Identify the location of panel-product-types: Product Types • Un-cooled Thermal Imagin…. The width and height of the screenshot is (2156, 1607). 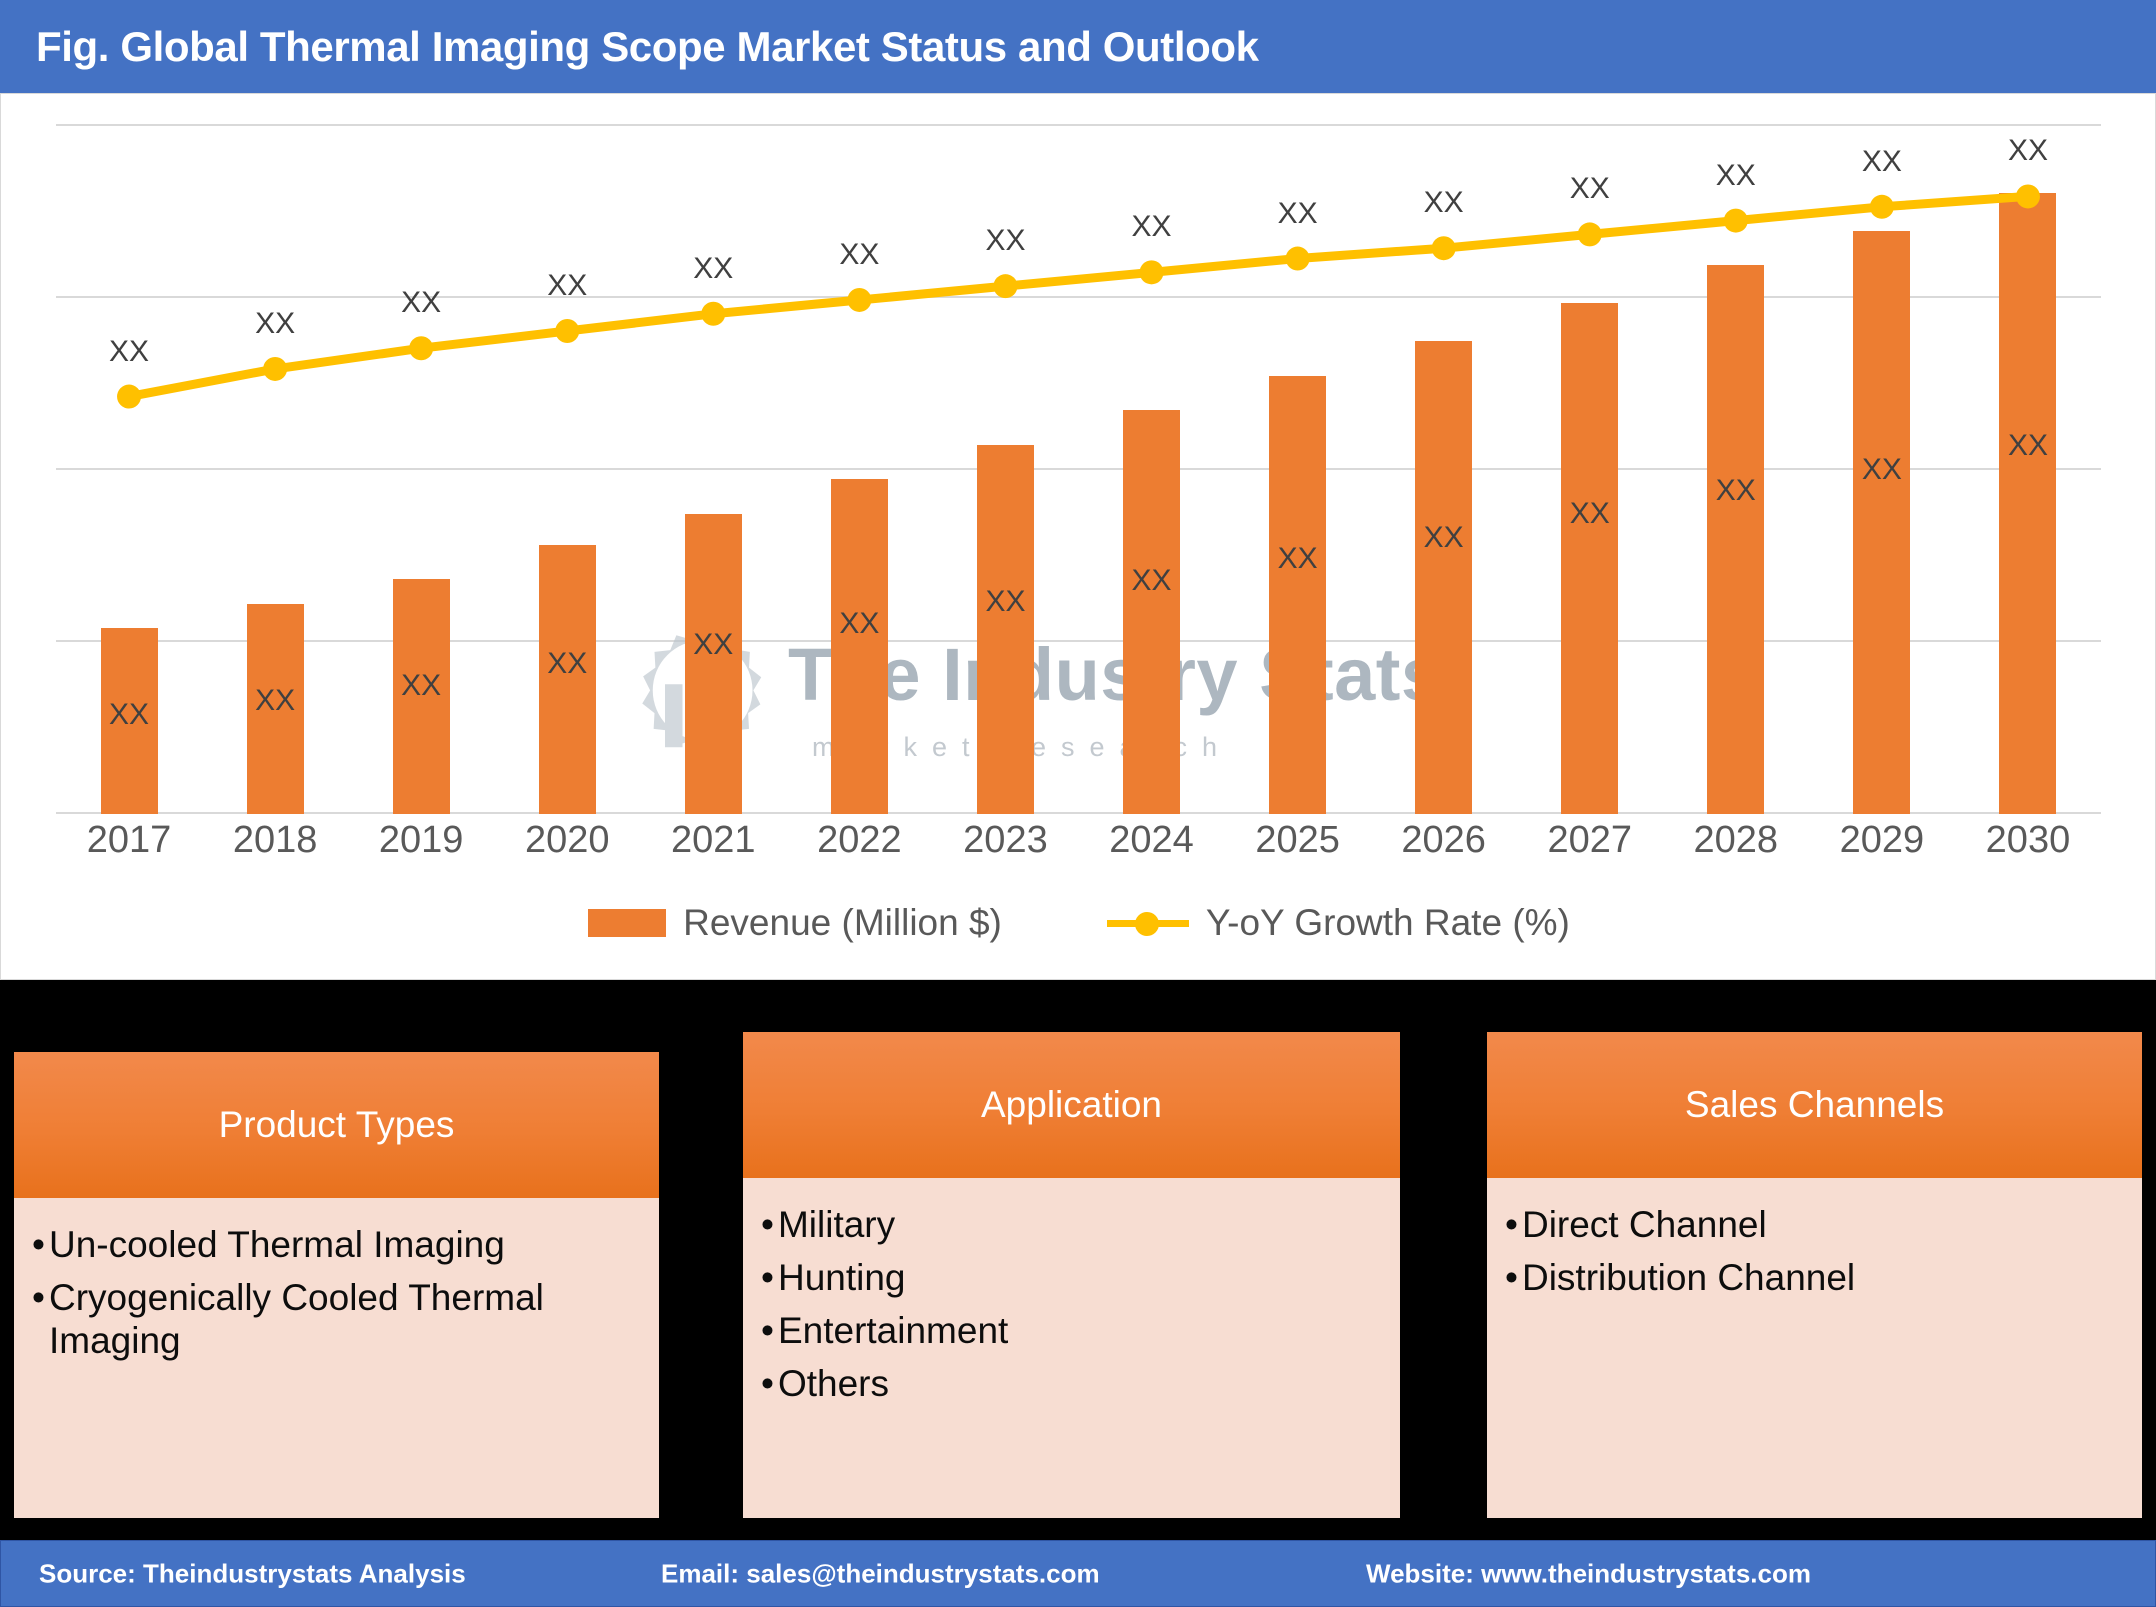
(336, 1285).